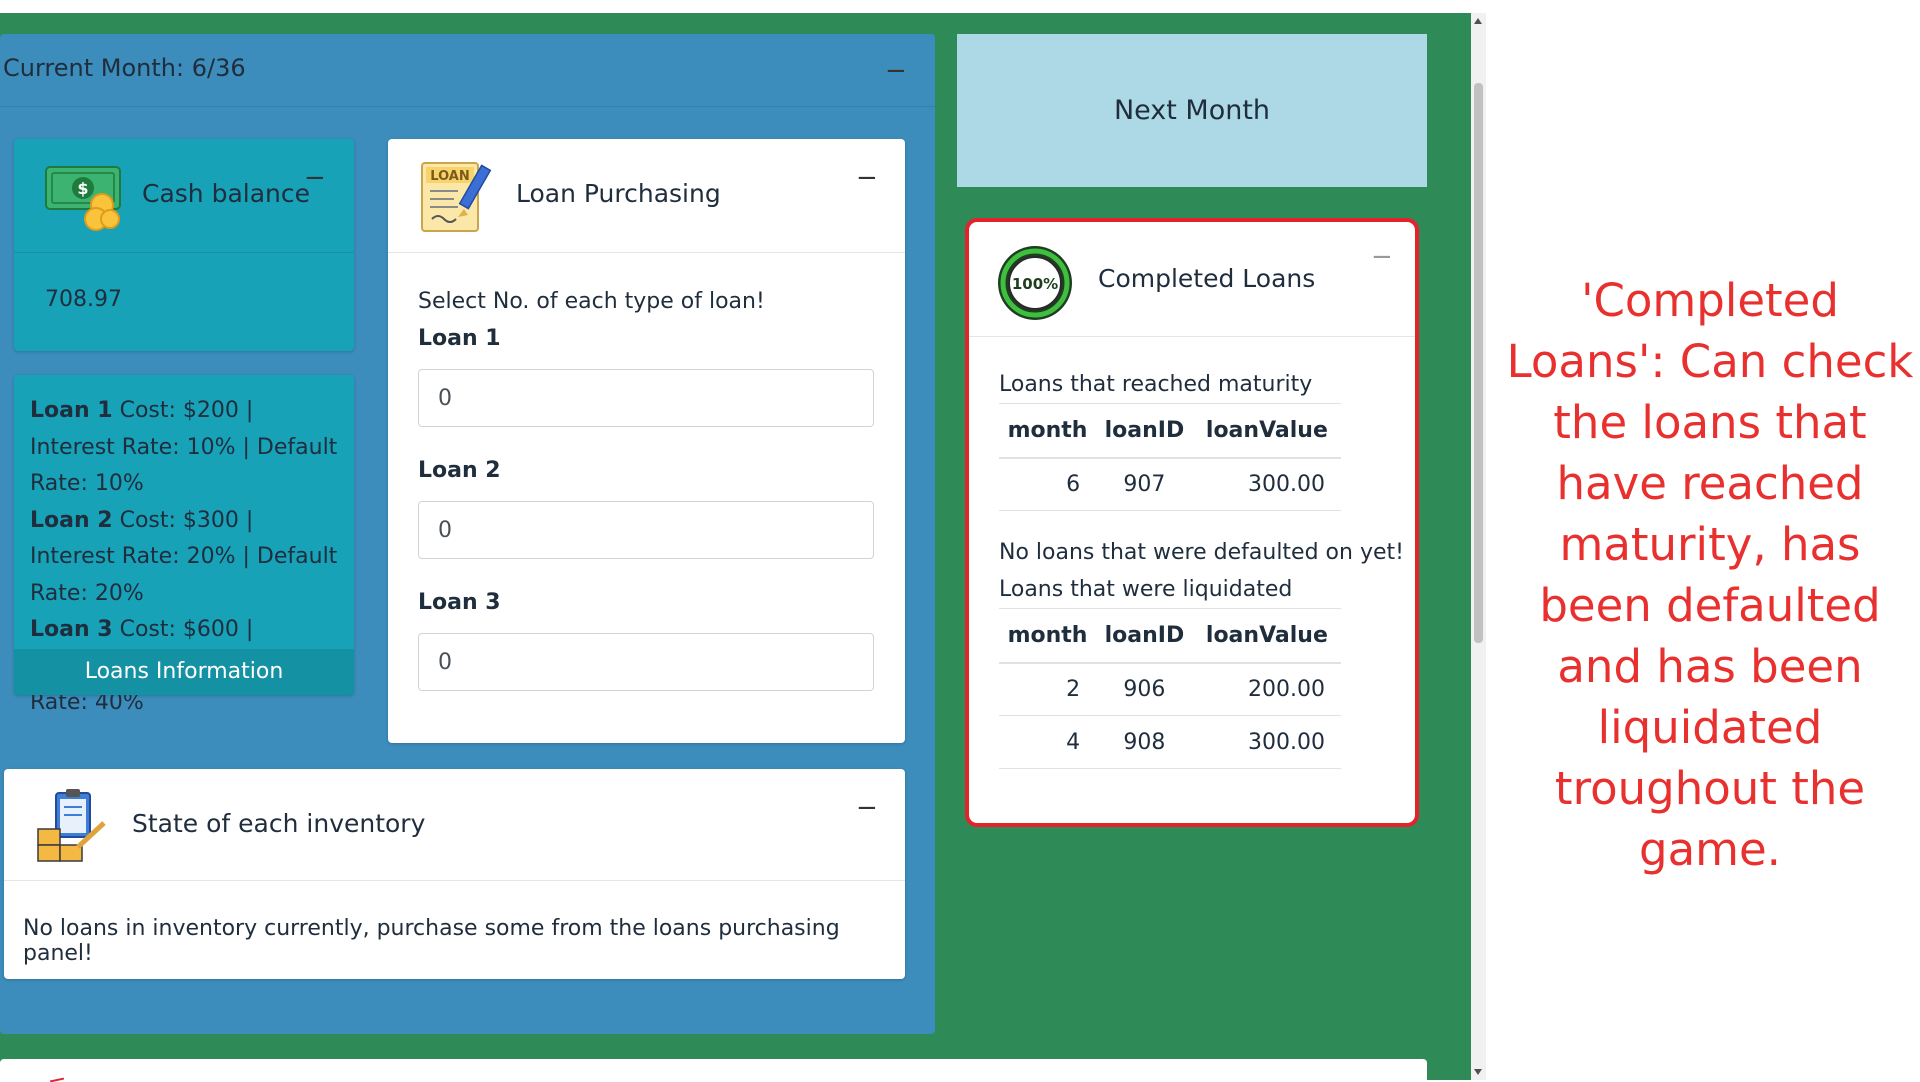  I want to click on table-cell-loanid: 906, so click(1144, 689).